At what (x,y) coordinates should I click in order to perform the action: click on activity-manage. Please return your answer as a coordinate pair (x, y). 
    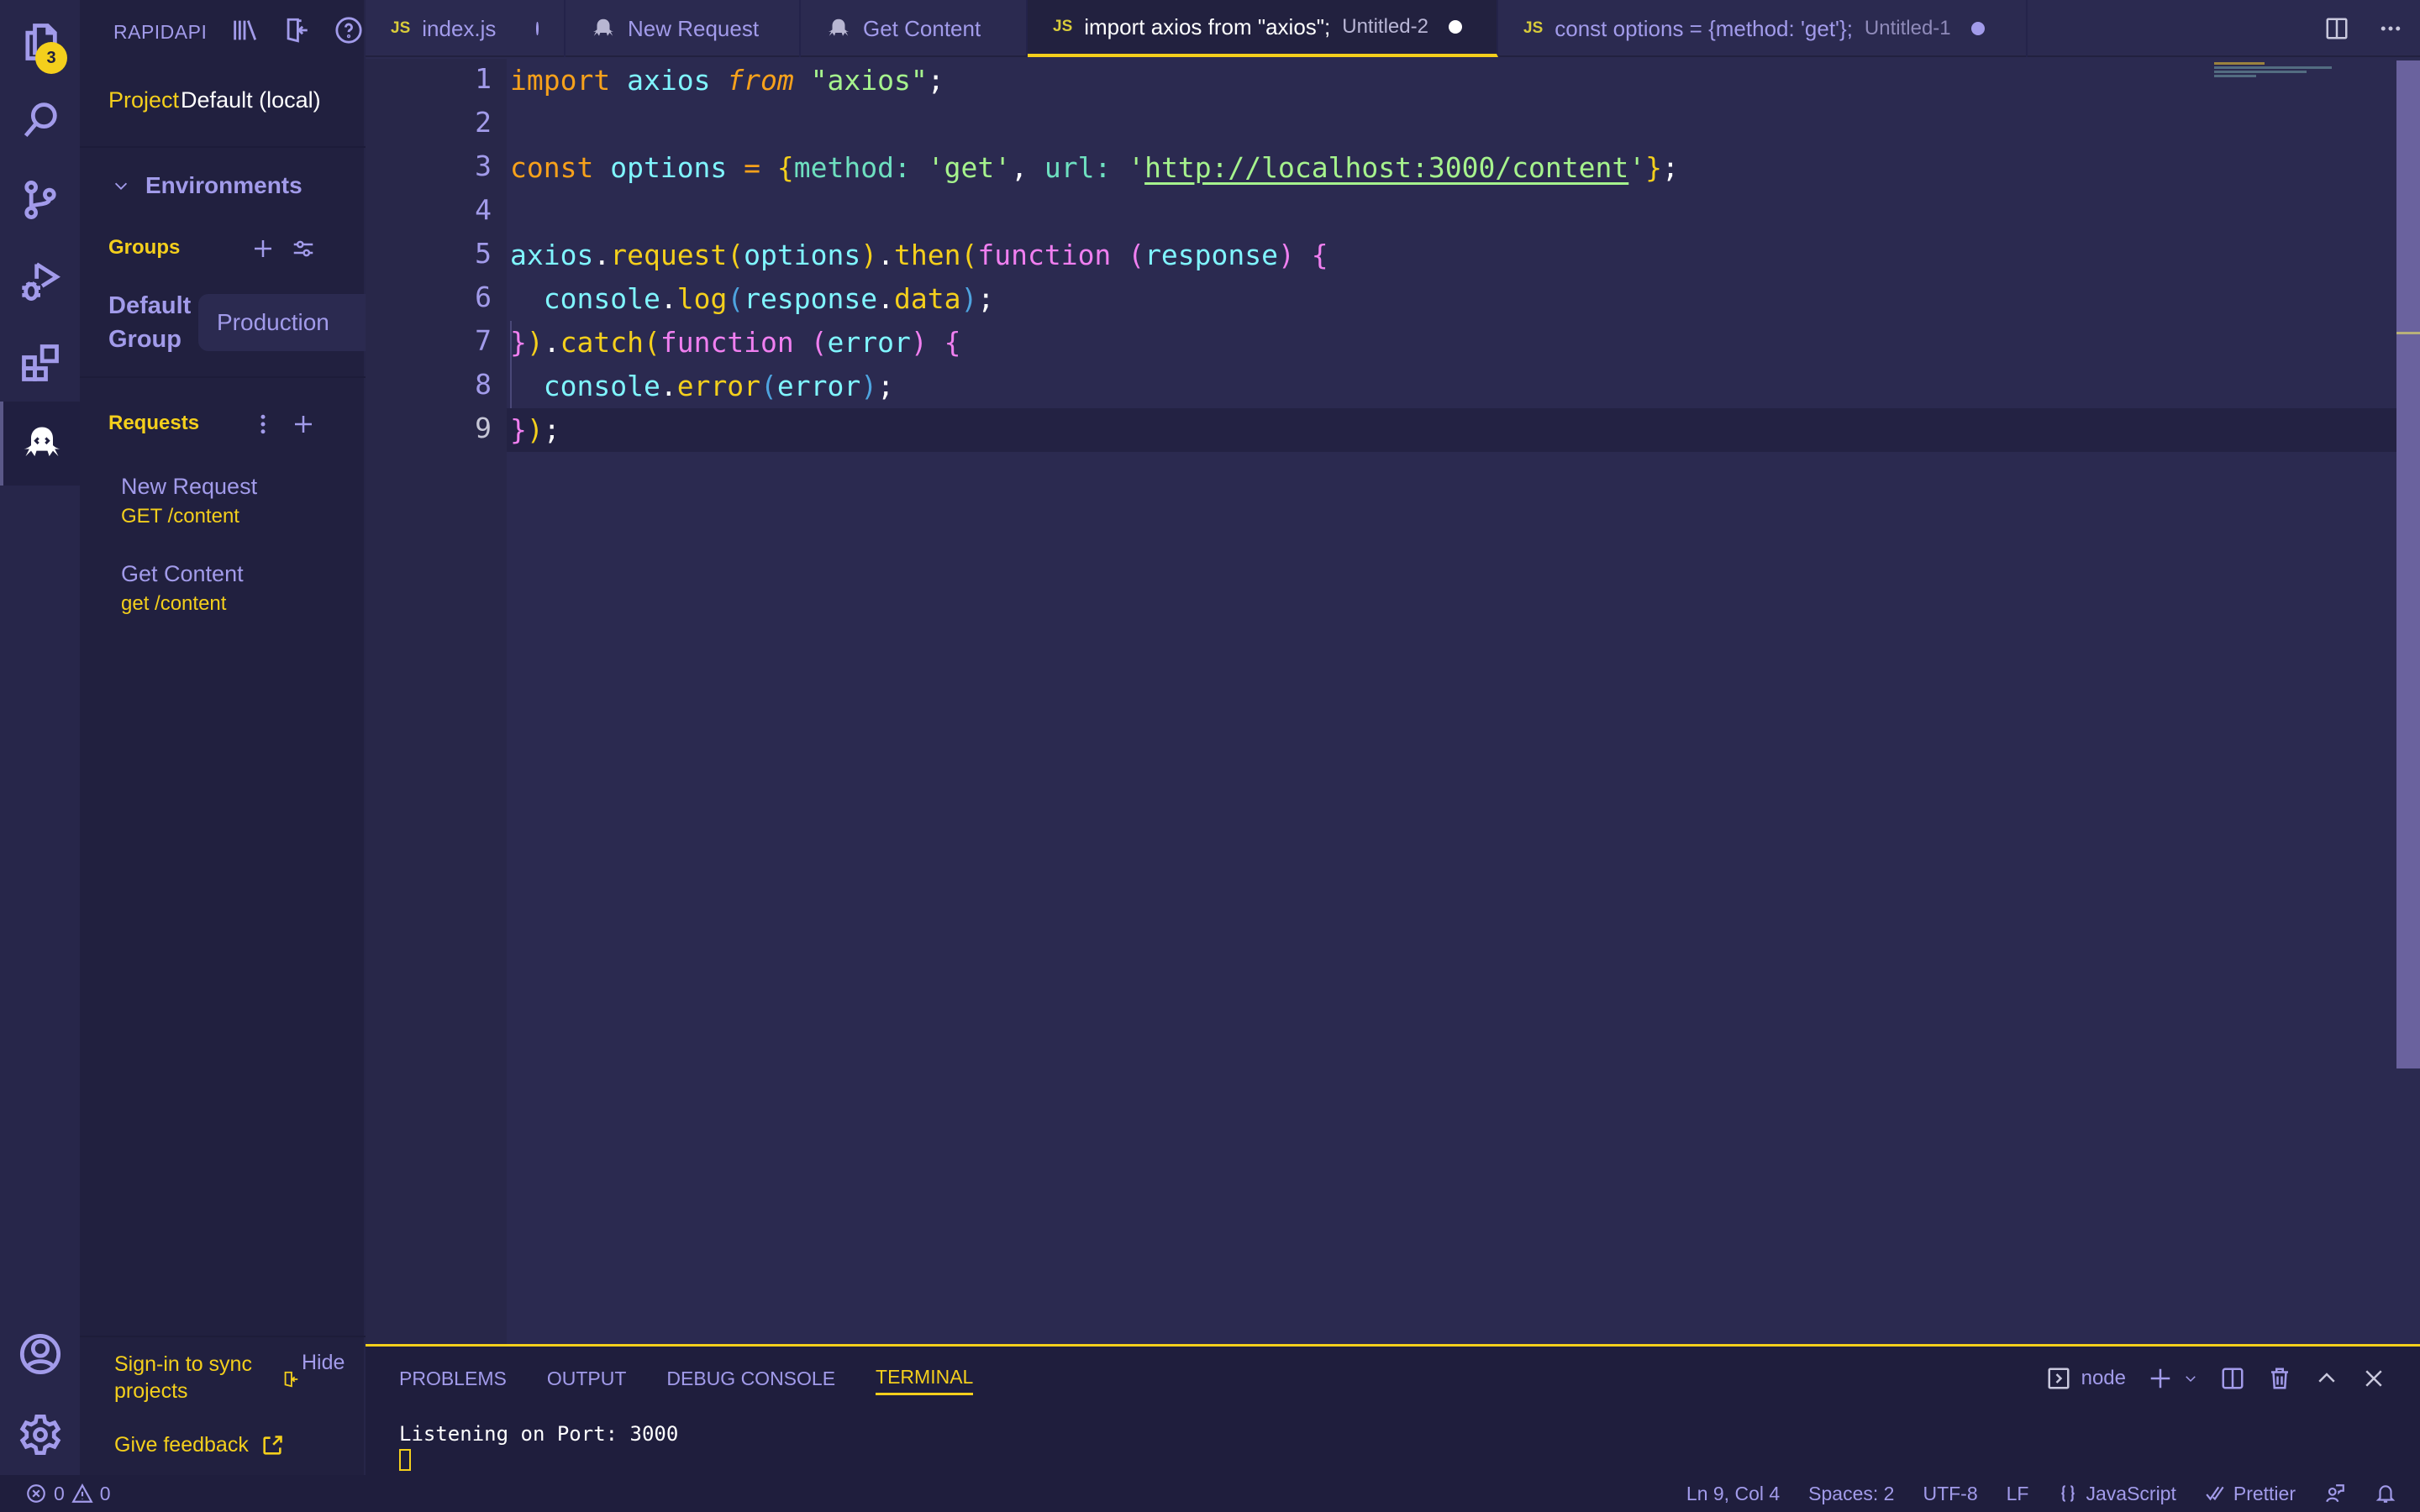
    Looking at the image, I should click on (40, 1435).